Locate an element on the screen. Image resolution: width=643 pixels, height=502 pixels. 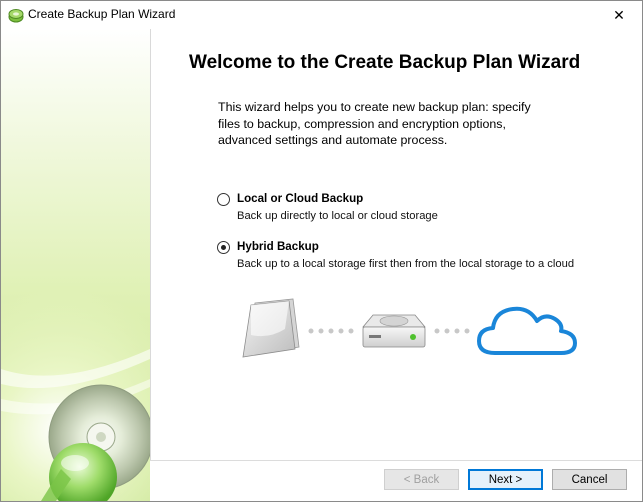
page-title: Welcome to the Create Backup Plan Wizard is located at coordinates (385, 62).